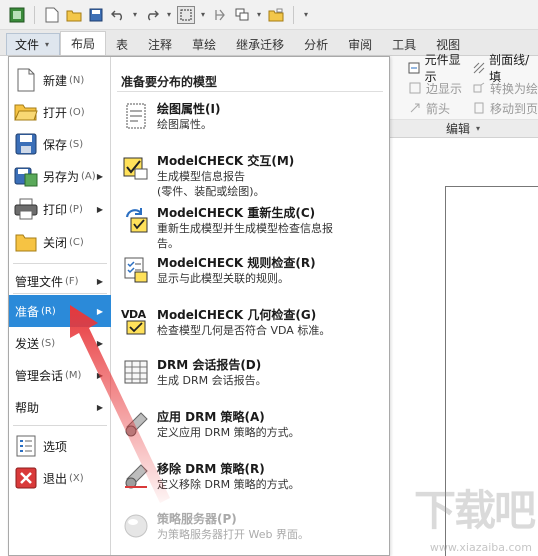 The image size is (538, 556). Describe the element at coordinates (60, 407) in the screenshot. I see `menu-item-help: 帮助 ▶` at that location.